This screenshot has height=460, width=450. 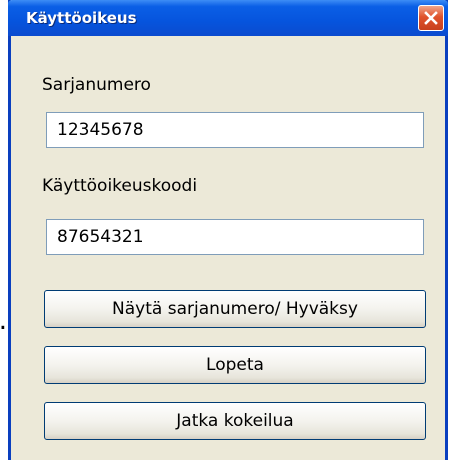 I want to click on continue-trial-button: Jatka kokeilua, so click(x=235, y=421).